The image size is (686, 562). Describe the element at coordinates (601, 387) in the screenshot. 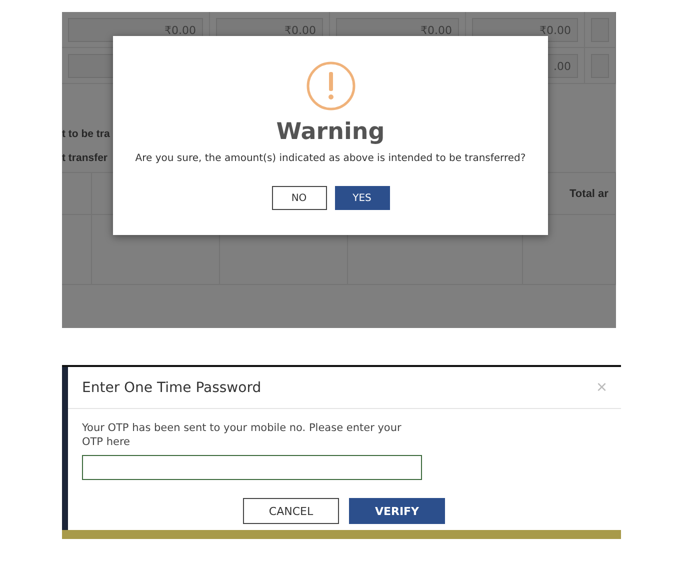

I see `close-button: ×` at that location.